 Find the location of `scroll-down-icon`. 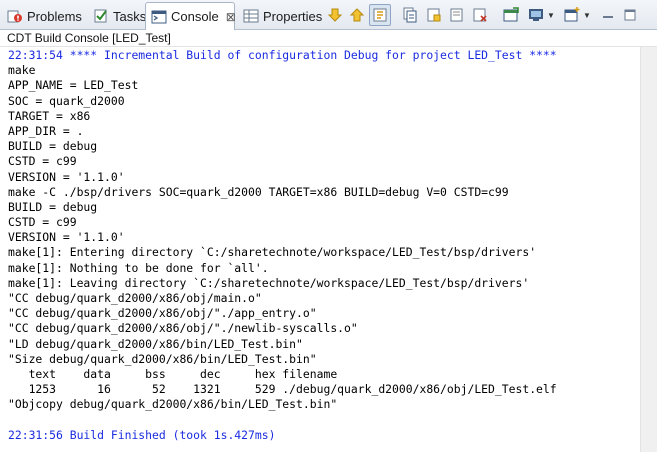

scroll-down-icon is located at coordinates (335, 15).